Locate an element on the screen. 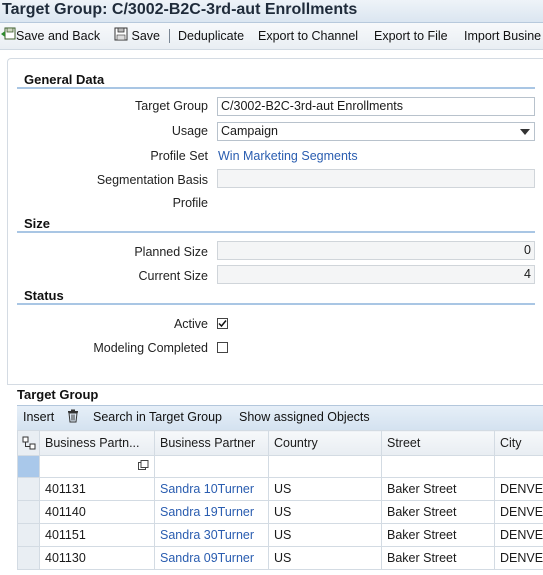 The image size is (543, 575). usage-select: Campaign is located at coordinates (376, 131).